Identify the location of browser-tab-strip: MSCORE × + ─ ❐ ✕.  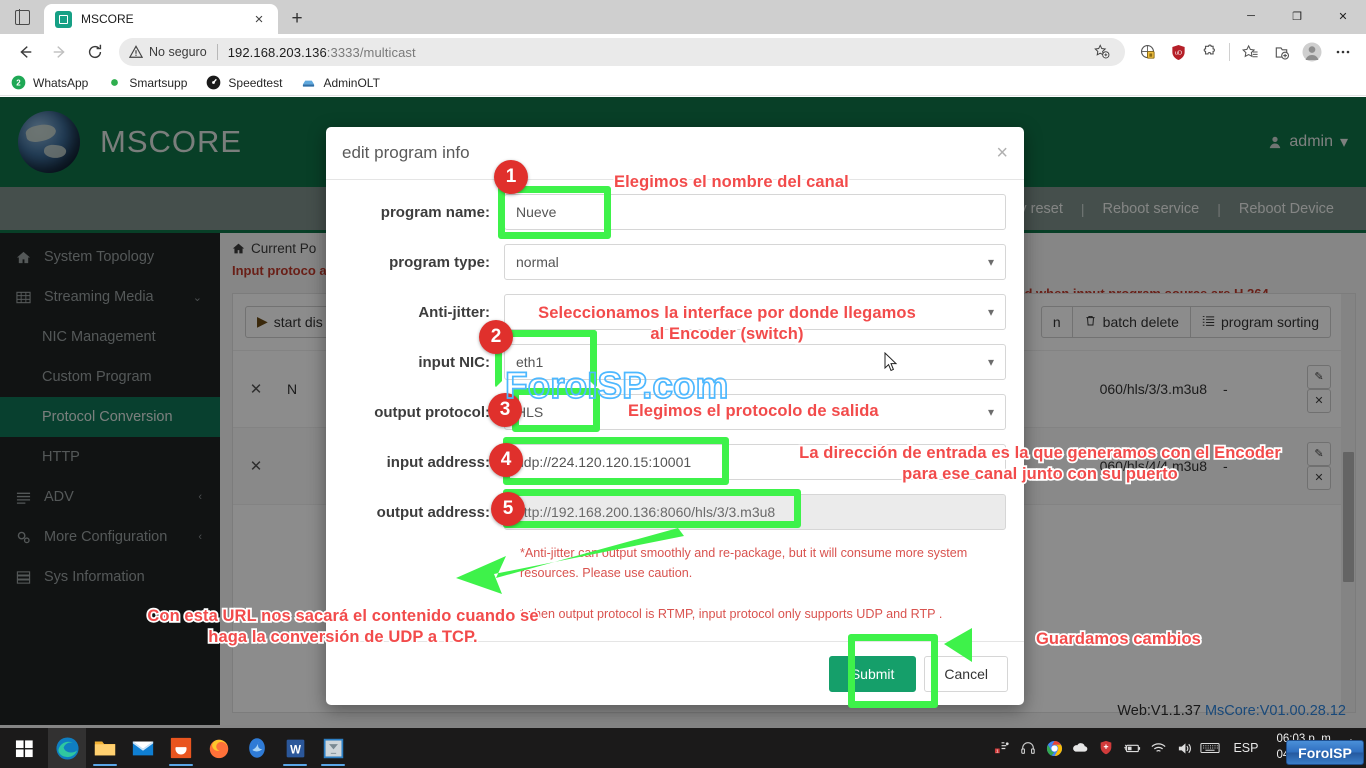
(683, 17).